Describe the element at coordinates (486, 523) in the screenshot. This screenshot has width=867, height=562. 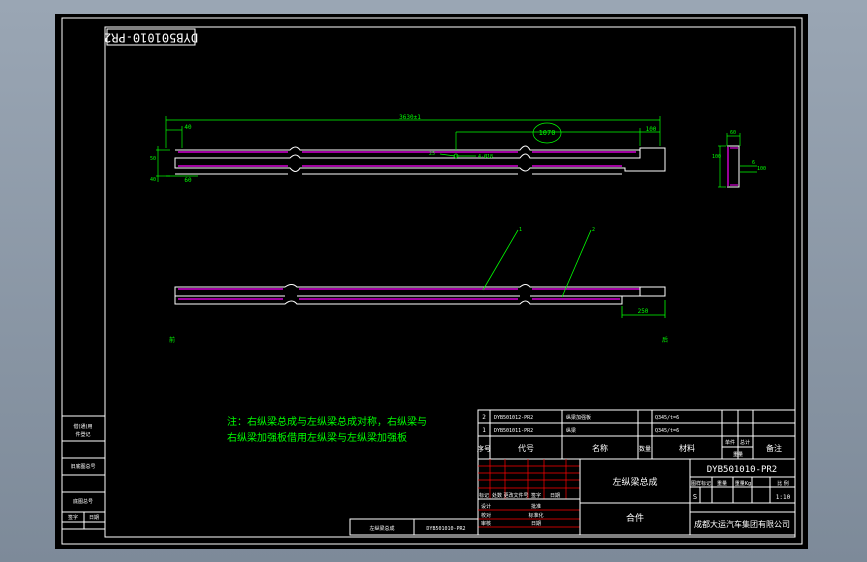
I see `title-role-review: 审核` at that location.